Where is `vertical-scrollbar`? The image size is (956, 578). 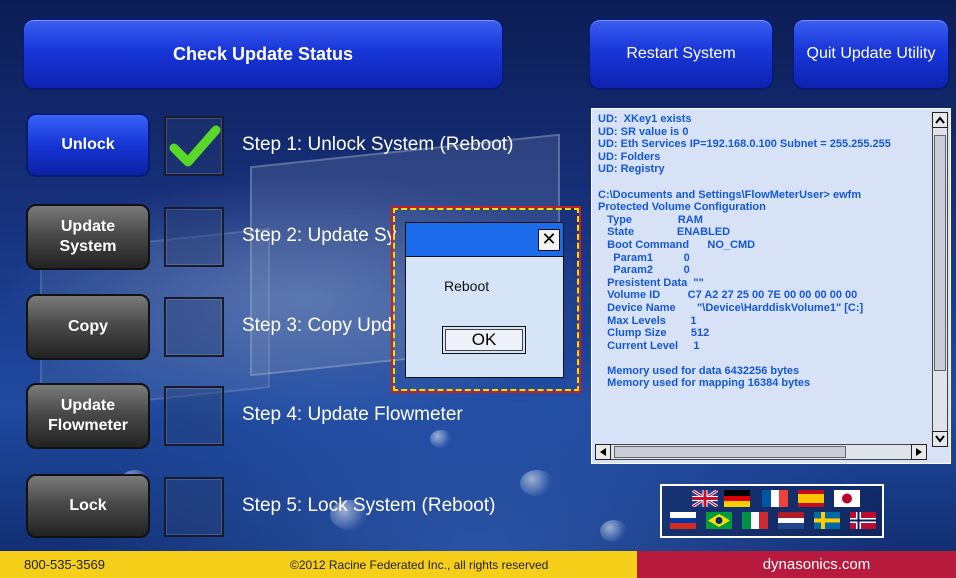 vertical-scrollbar is located at coordinates (940, 279).